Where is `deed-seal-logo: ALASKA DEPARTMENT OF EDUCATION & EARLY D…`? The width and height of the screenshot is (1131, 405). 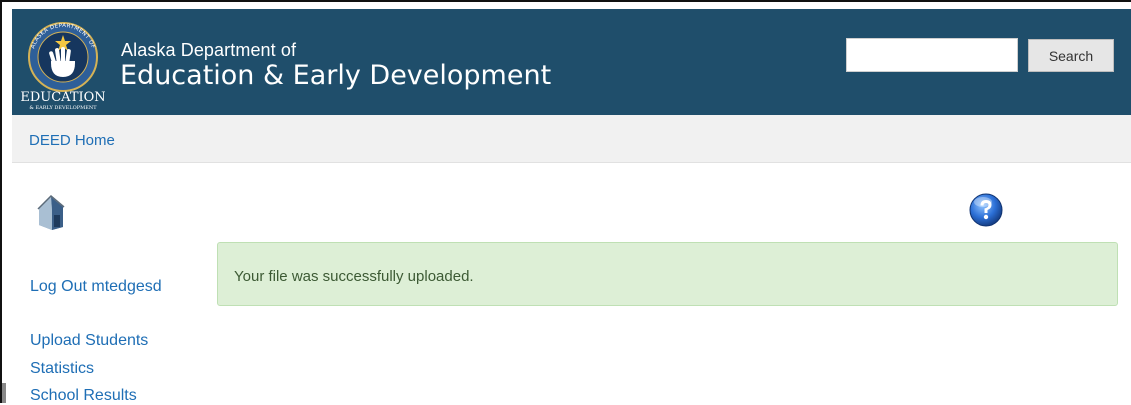
deed-seal-logo: ALASKA DEPARTMENT OF EDUCATION & EARLY D… is located at coordinates (63, 65).